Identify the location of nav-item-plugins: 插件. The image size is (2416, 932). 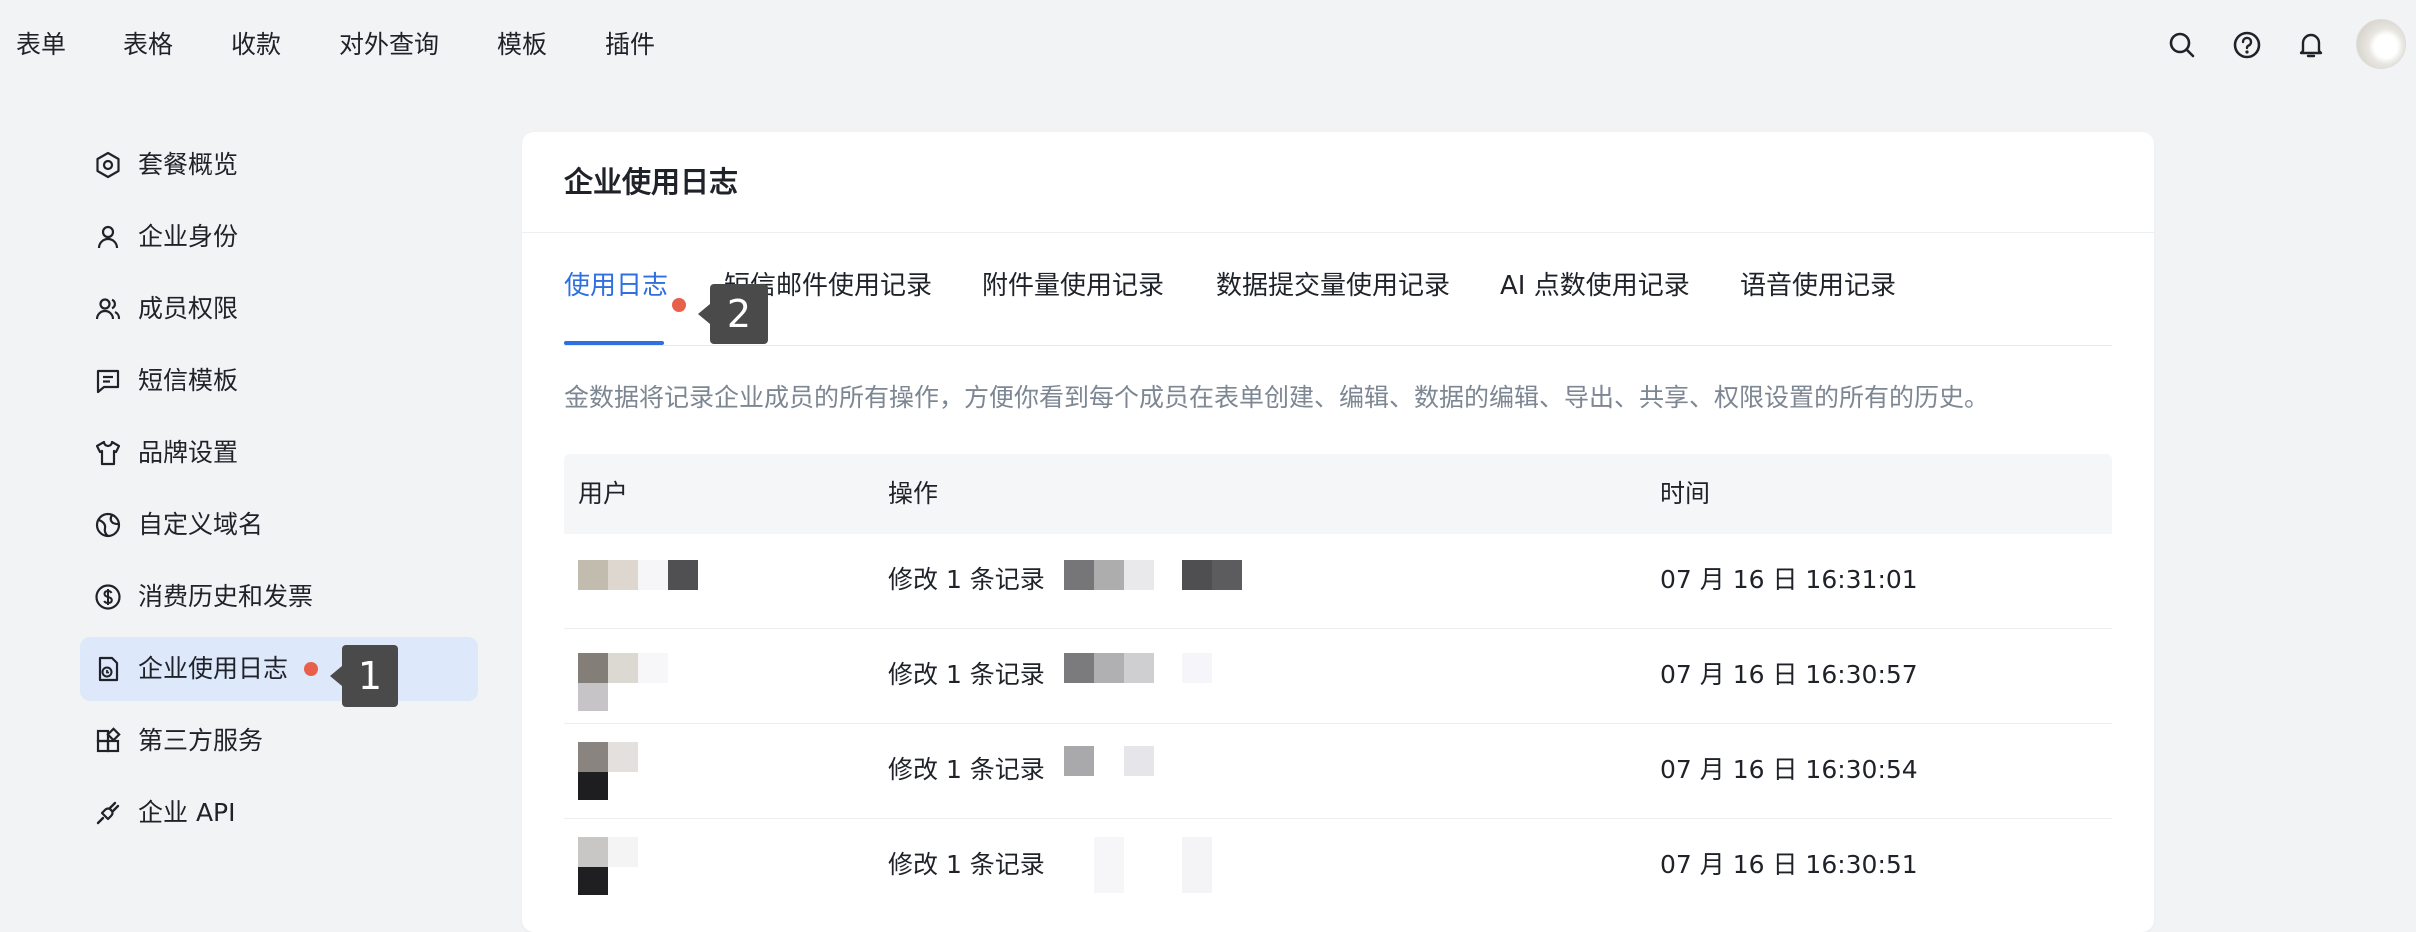
(630, 45).